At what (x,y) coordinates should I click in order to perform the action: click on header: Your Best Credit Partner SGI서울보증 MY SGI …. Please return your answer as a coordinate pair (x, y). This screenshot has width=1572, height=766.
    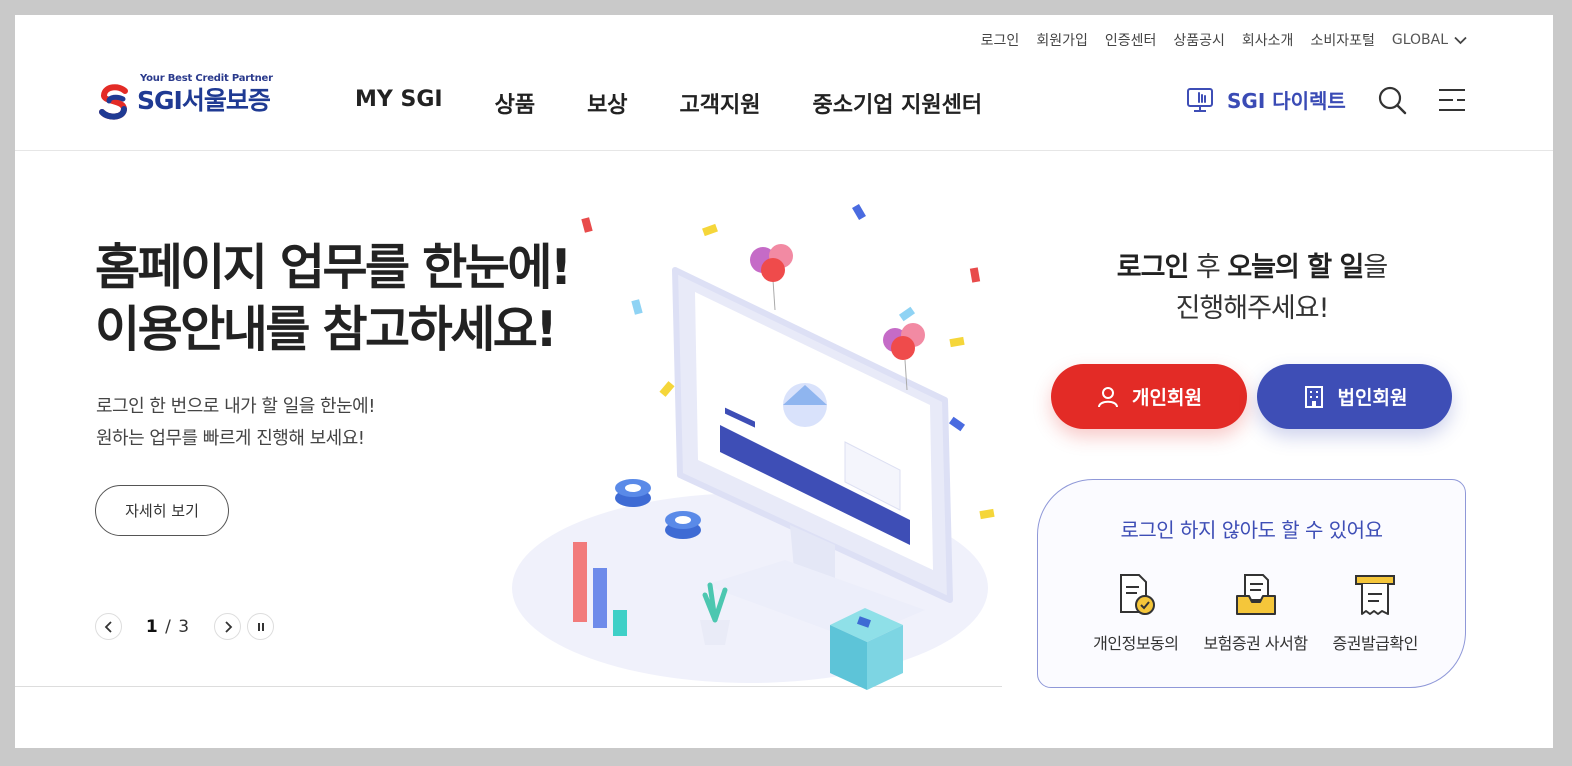
    Looking at the image, I should click on (784, 109).